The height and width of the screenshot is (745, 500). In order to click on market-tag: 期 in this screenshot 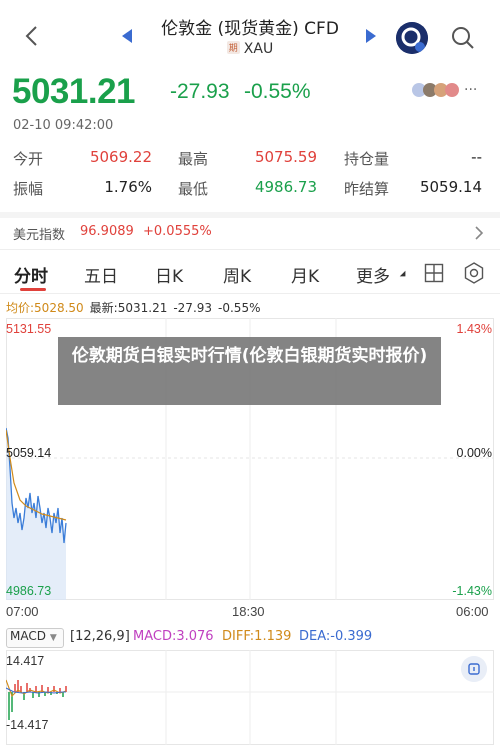, I will do `click(233, 47)`.